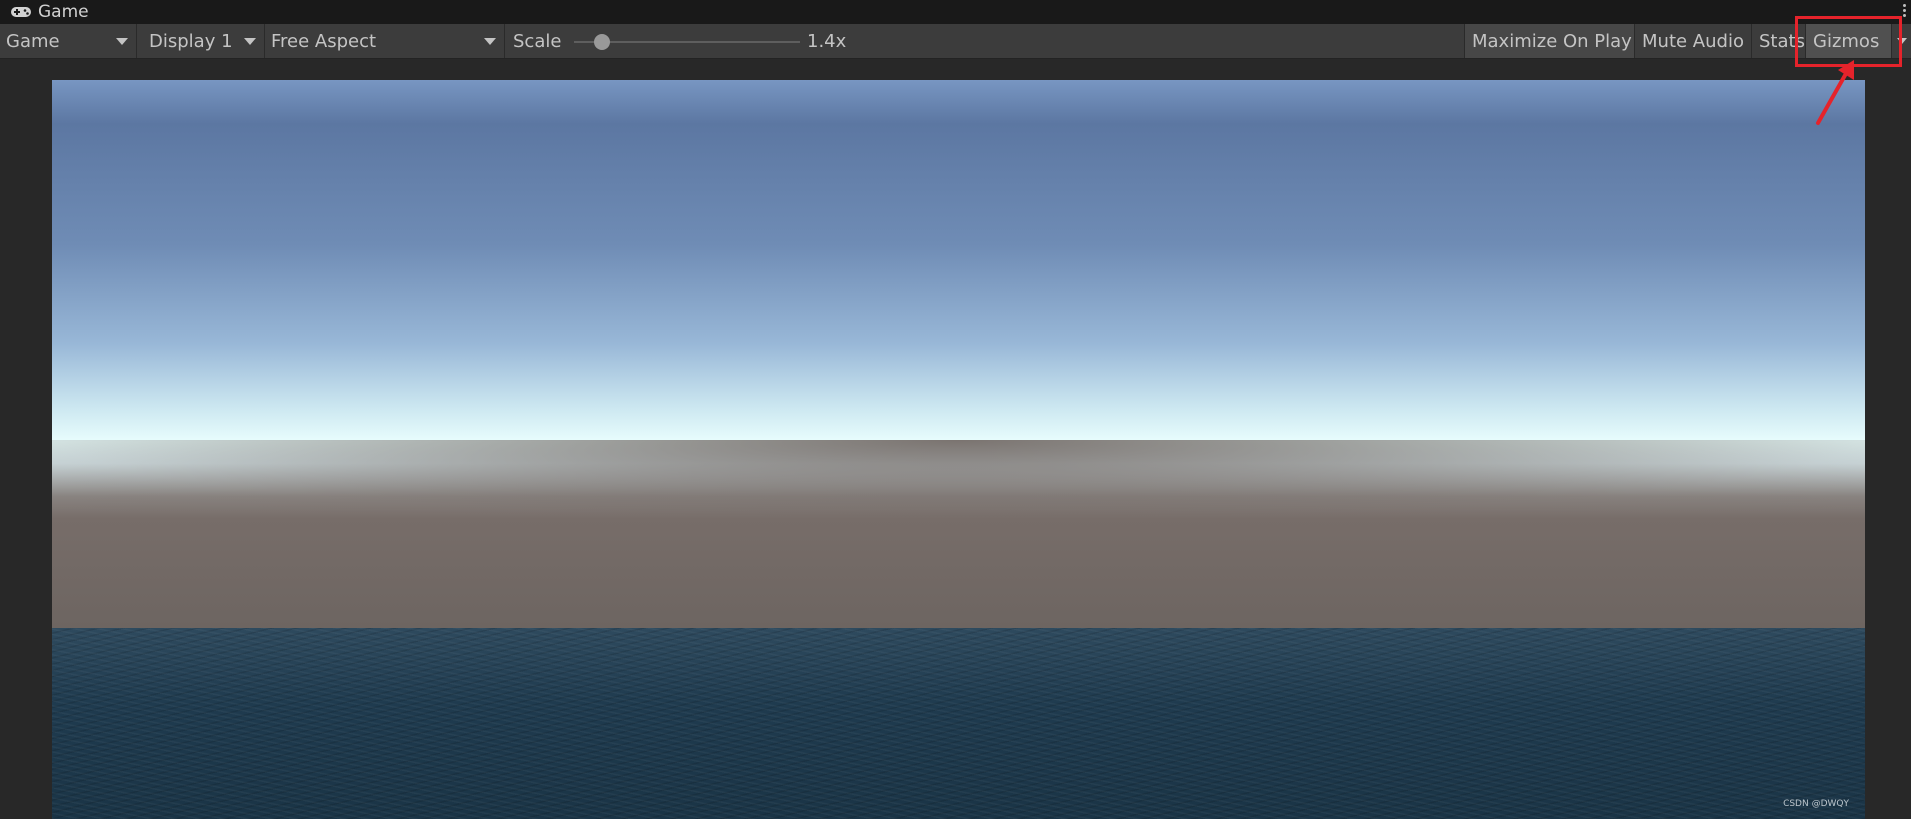 This screenshot has width=1911, height=819. I want to click on maximize-on-play-button: Maximize On Play, so click(1549, 41).